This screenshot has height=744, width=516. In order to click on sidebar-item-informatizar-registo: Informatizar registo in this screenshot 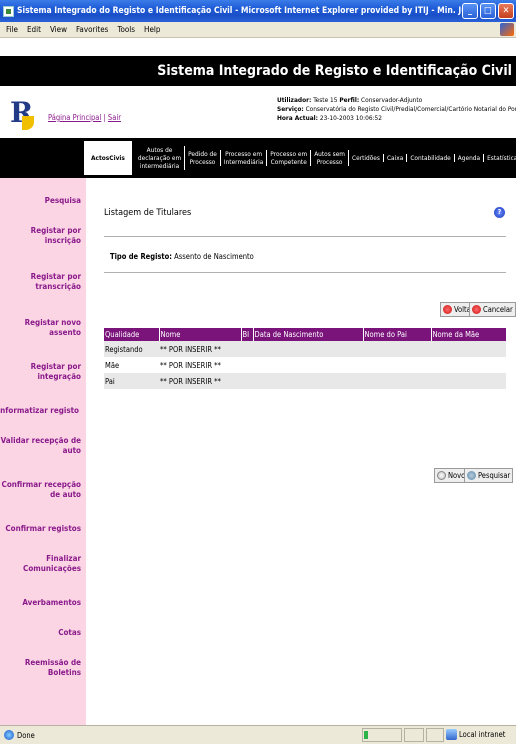, I will do `click(39, 411)`.